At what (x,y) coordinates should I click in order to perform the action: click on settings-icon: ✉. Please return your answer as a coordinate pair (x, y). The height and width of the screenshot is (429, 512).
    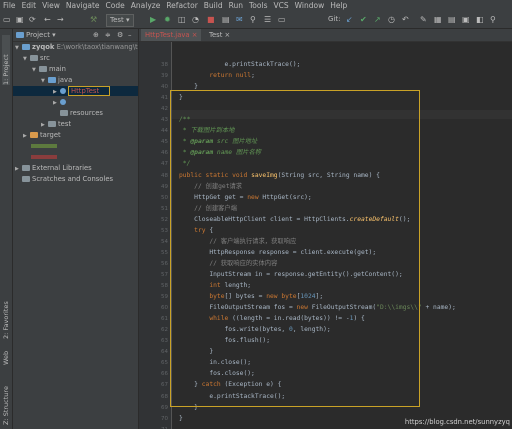
    Looking at the image, I should click on (239, 19).